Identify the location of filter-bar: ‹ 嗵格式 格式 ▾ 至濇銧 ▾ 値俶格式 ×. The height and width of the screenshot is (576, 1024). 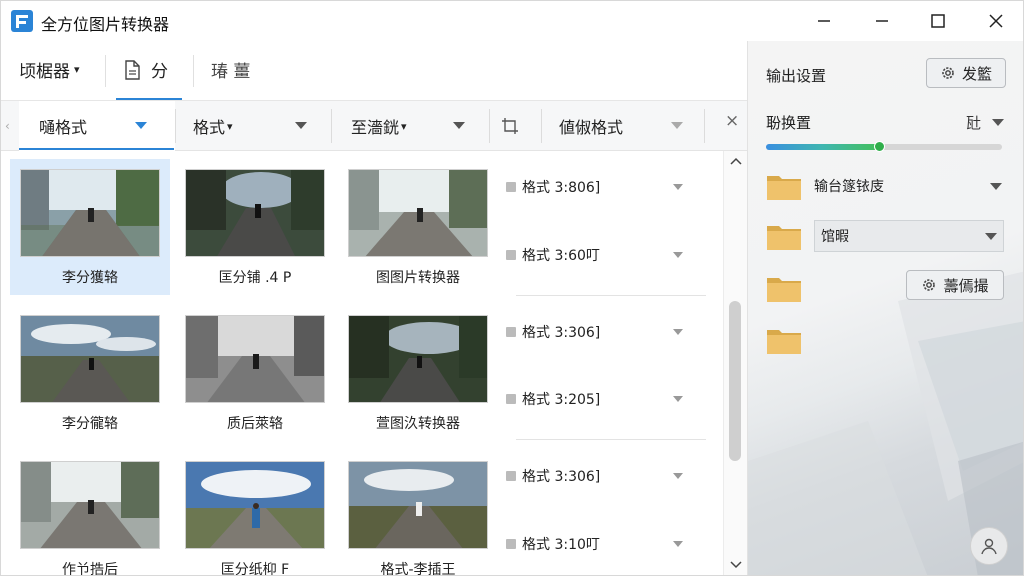
(374, 126).